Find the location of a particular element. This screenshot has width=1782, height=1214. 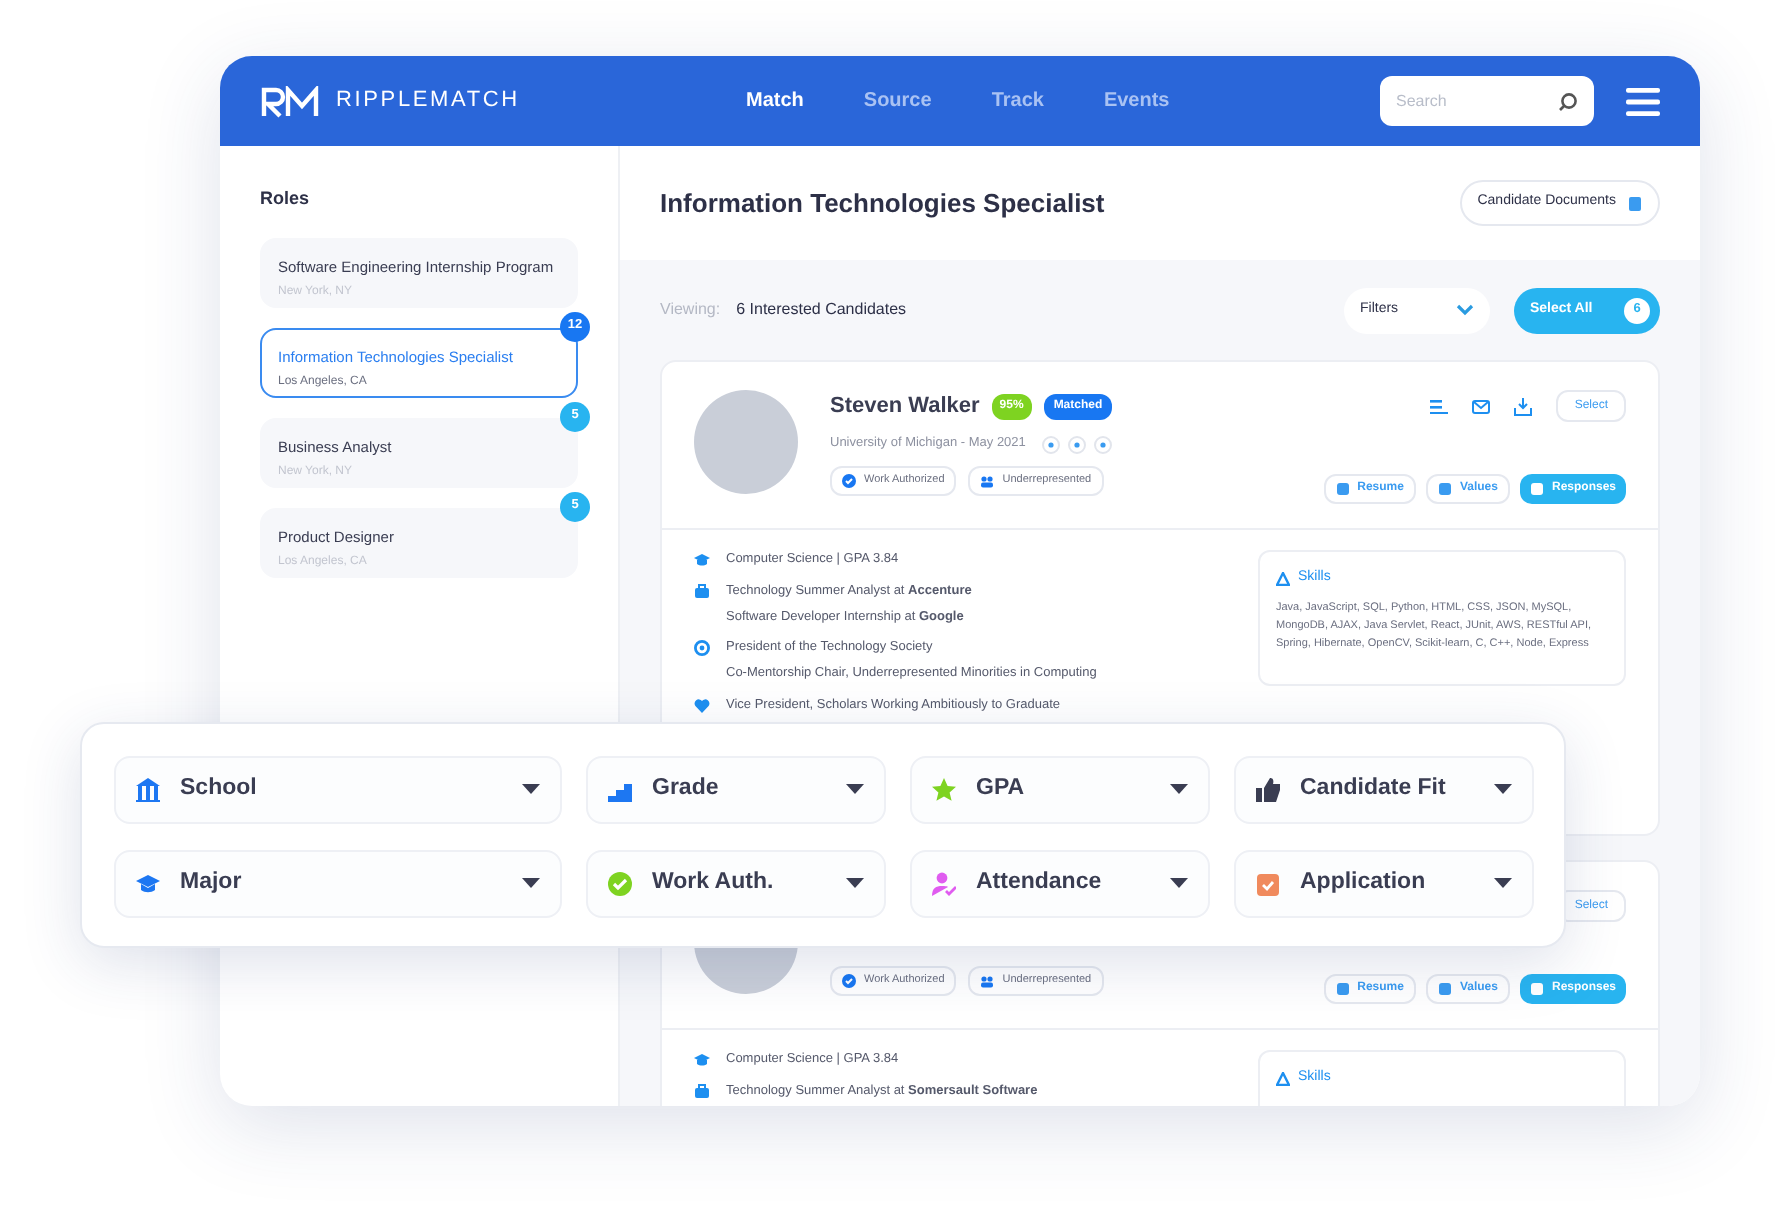

sidebar-title: Roles is located at coordinates (286, 199).